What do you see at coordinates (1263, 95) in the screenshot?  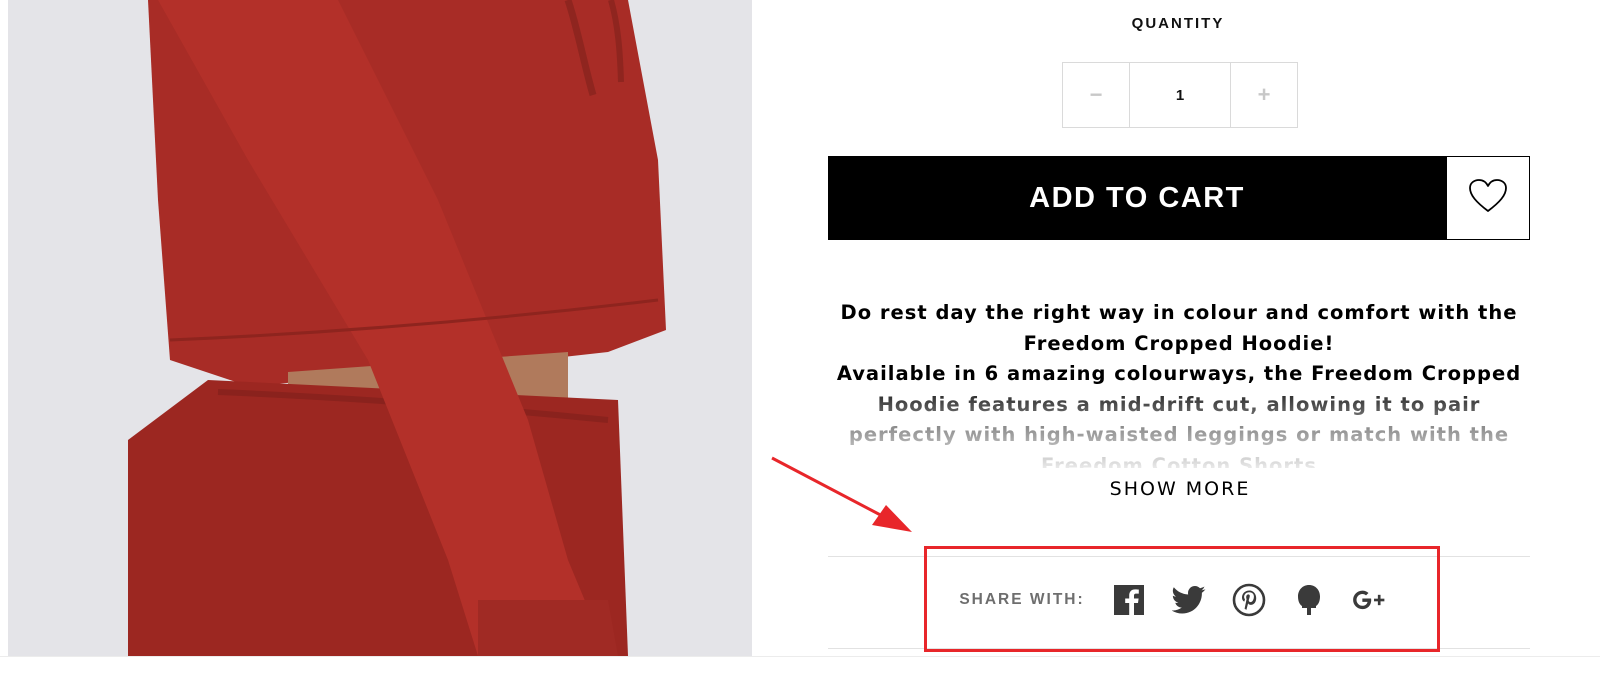 I see `increase-quantity-button: +` at bounding box center [1263, 95].